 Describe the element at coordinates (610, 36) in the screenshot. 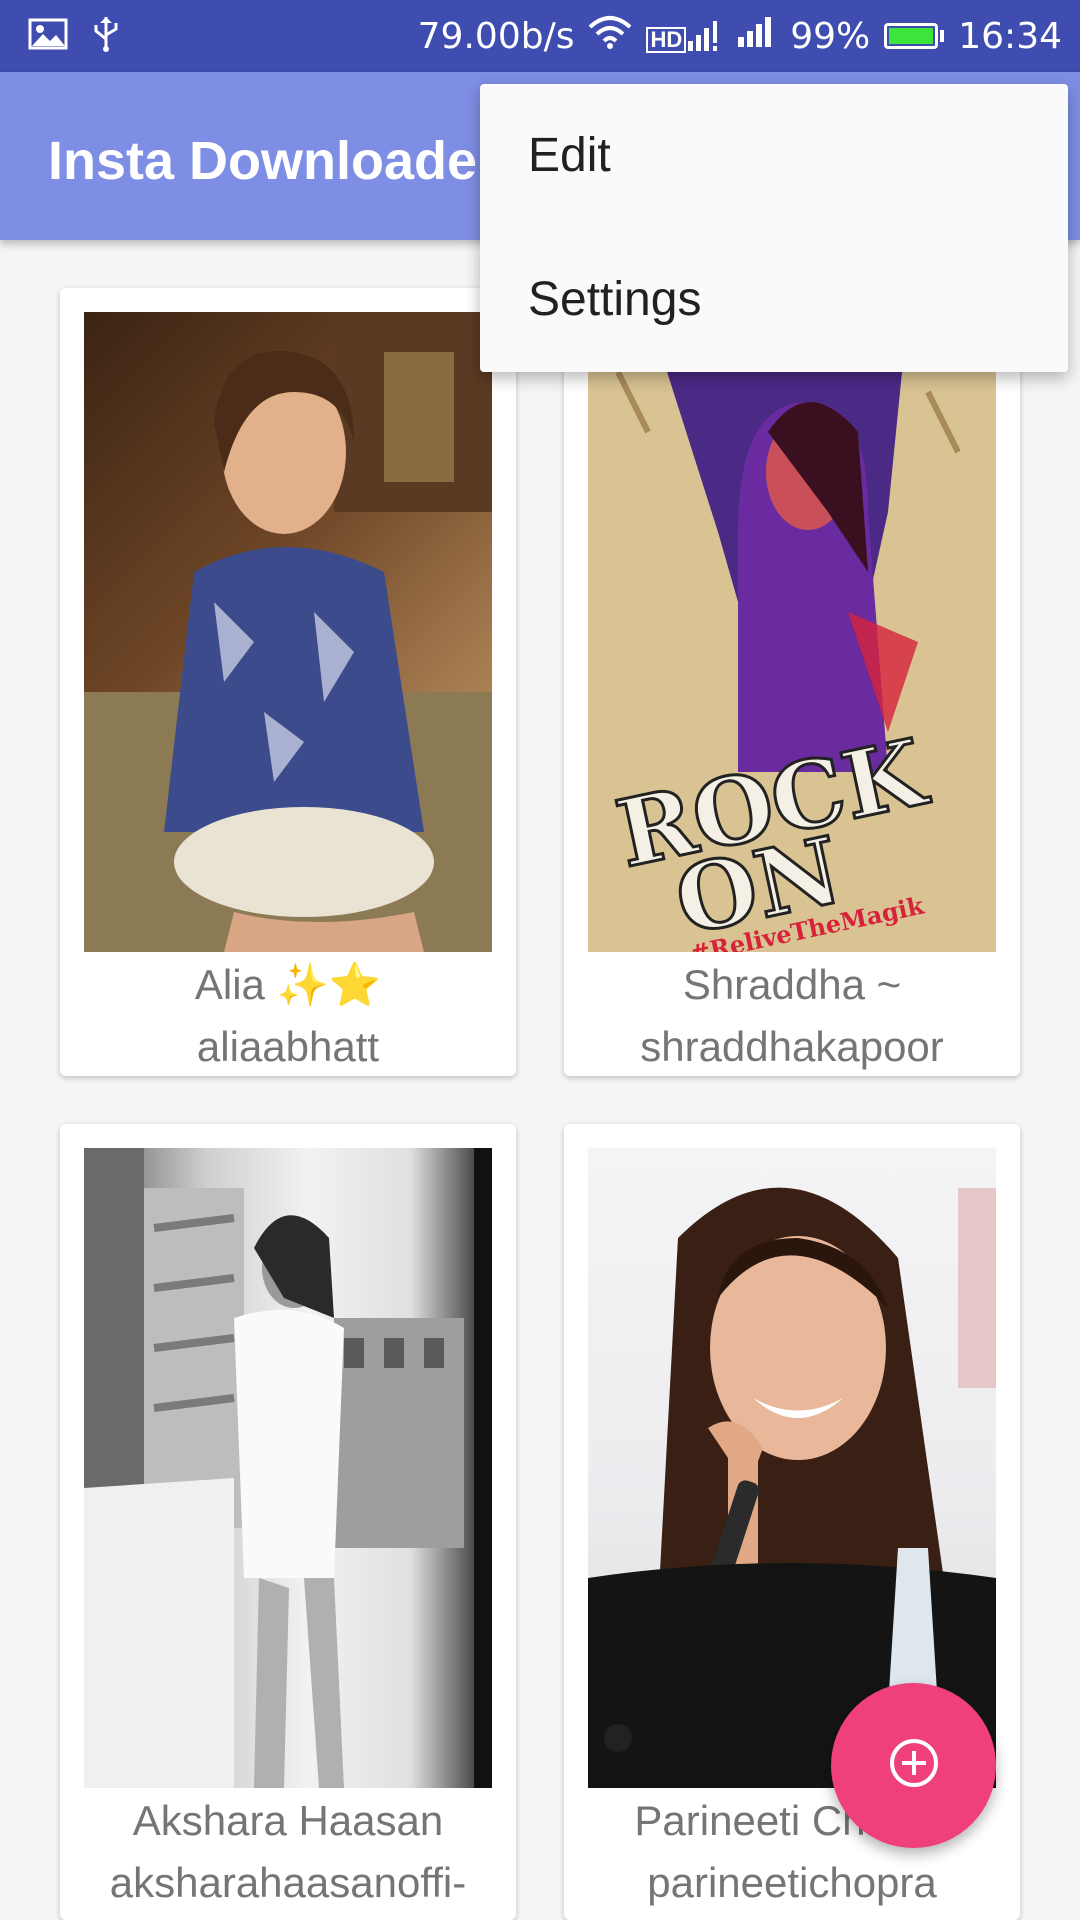

I see `wifi-icon` at that location.